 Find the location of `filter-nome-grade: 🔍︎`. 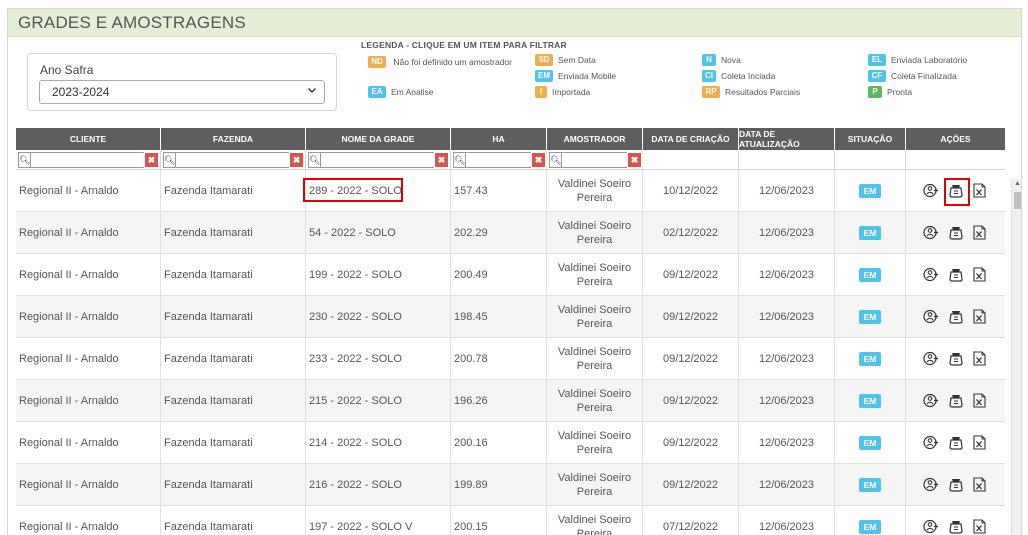

filter-nome-grade: 🔍︎ is located at coordinates (374, 160).